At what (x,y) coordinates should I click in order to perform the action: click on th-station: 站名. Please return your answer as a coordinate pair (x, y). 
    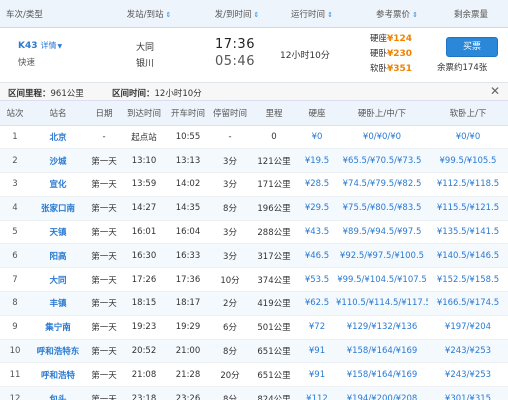
    Looking at the image, I should click on (58, 113).